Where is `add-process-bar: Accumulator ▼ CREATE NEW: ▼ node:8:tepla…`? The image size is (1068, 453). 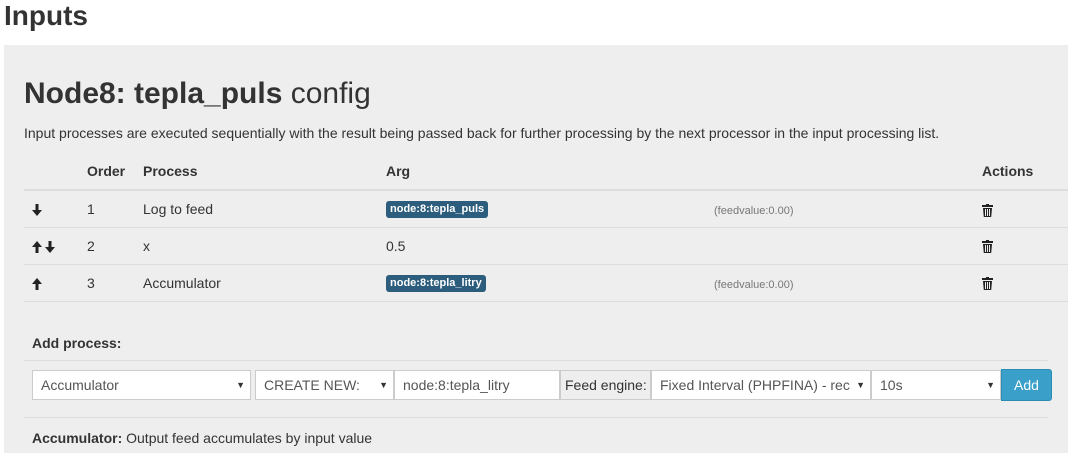
add-process-bar: Accumulator ▼ CREATE NEW: ▼ node:8:tepla… is located at coordinates (542, 385).